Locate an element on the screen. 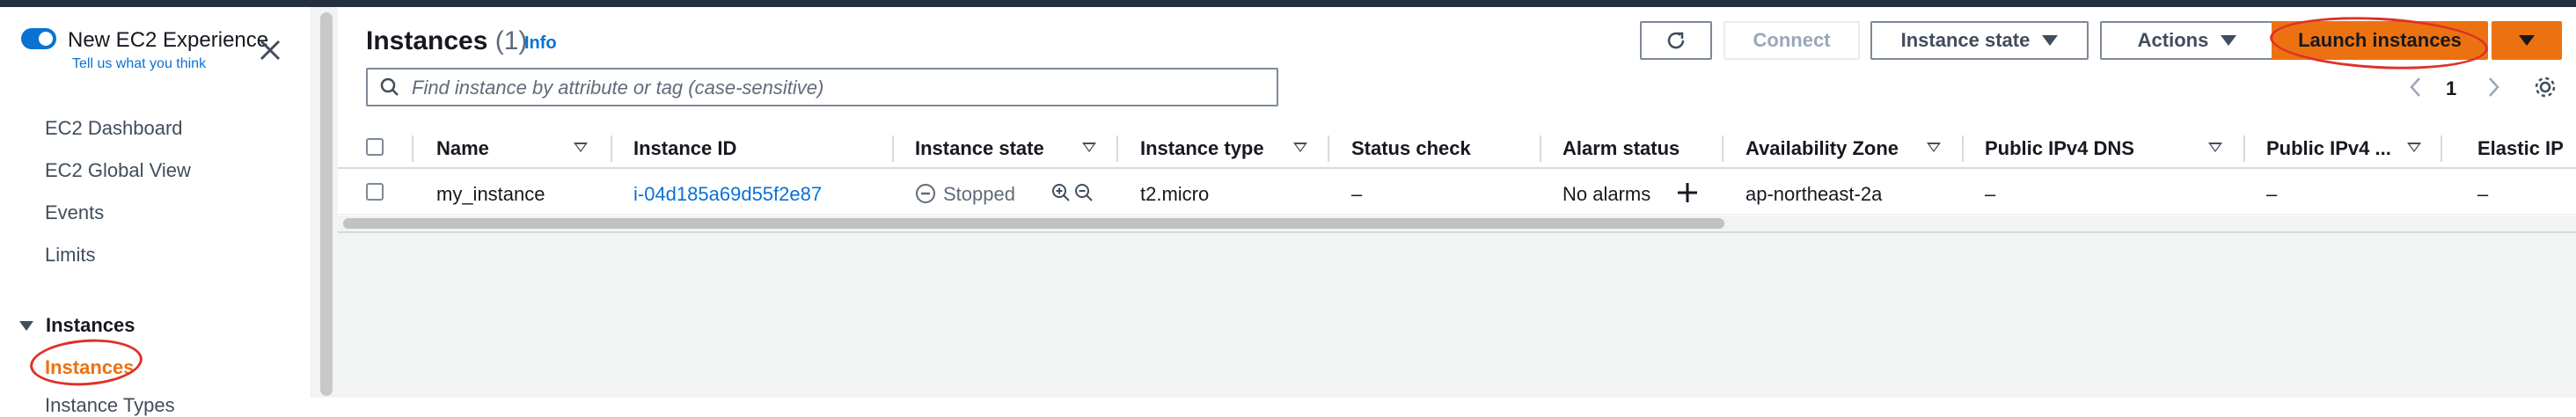 This screenshot has height=417, width=2576. sidebar-scrollbar-thumb is located at coordinates (326, 204).